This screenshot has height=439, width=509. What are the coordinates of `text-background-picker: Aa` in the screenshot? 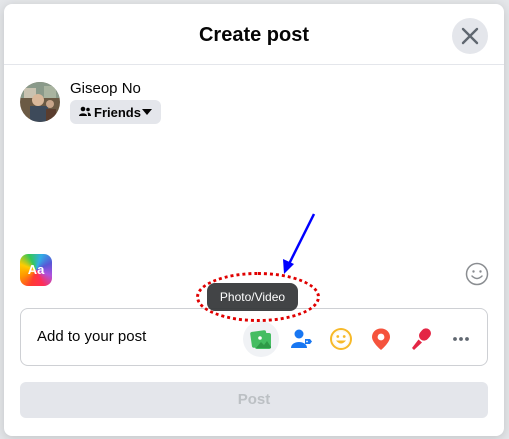 It's located at (36, 270).